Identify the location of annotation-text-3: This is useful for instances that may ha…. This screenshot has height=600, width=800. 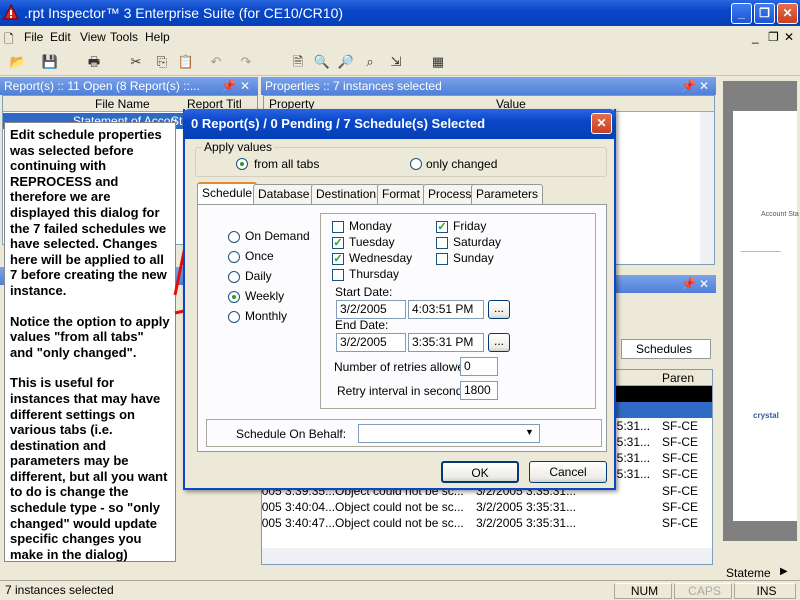
(89, 468).